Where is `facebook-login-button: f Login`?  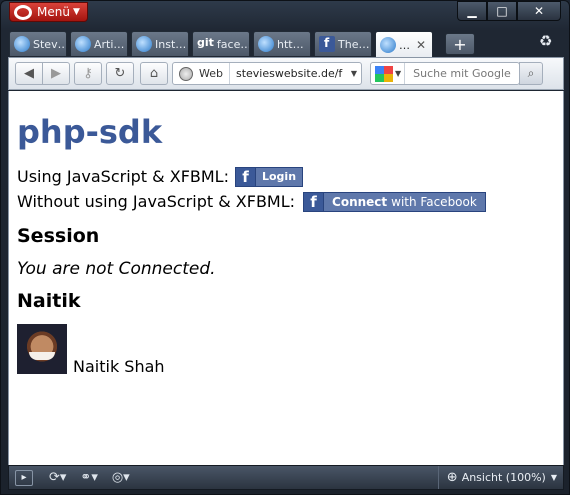
facebook-login-button: f Login is located at coordinates (269, 176).